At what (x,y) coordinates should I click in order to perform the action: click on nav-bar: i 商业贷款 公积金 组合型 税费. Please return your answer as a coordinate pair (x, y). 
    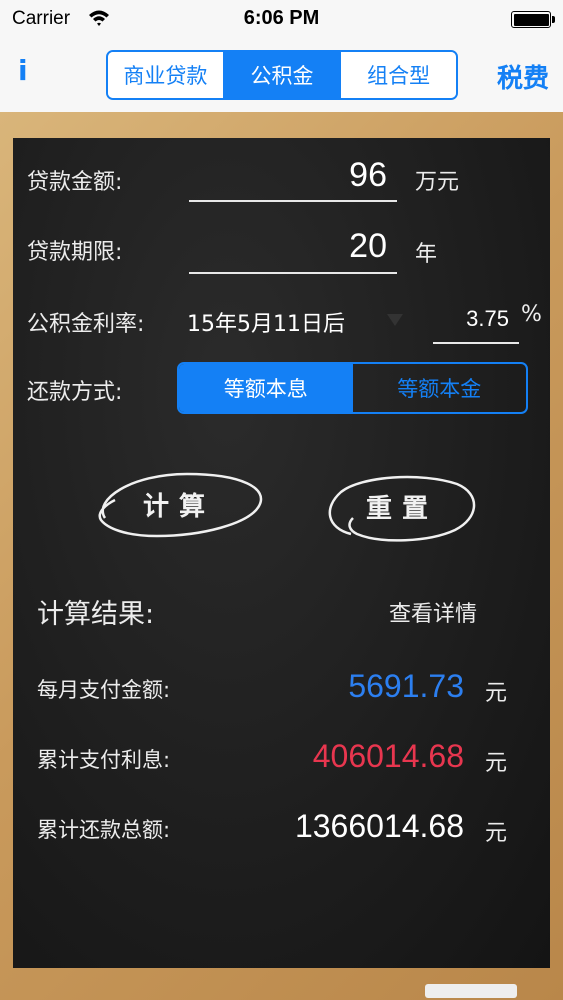
    Looking at the image, I should click on (281, 76).